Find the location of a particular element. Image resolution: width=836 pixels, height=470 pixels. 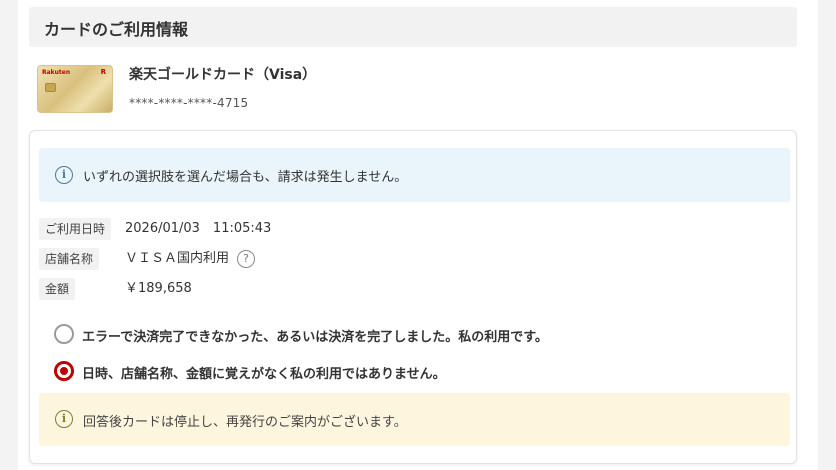

warning-notice: i 回答後カードは停止し、再発行のご案内がございます。 is located at coordinates (414, 419).